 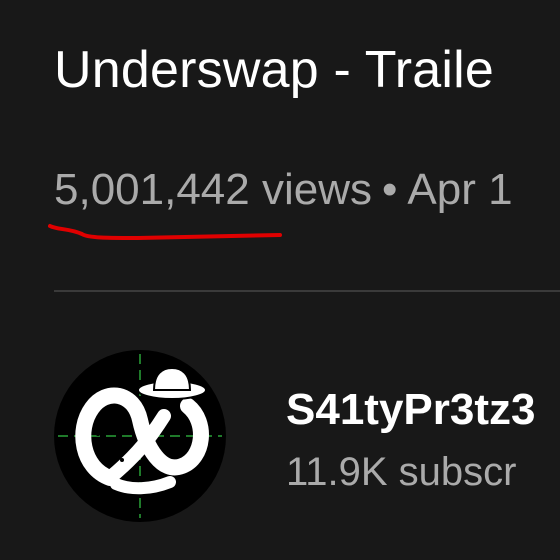 I want to click on section-divider, so click(x=307, y=291).